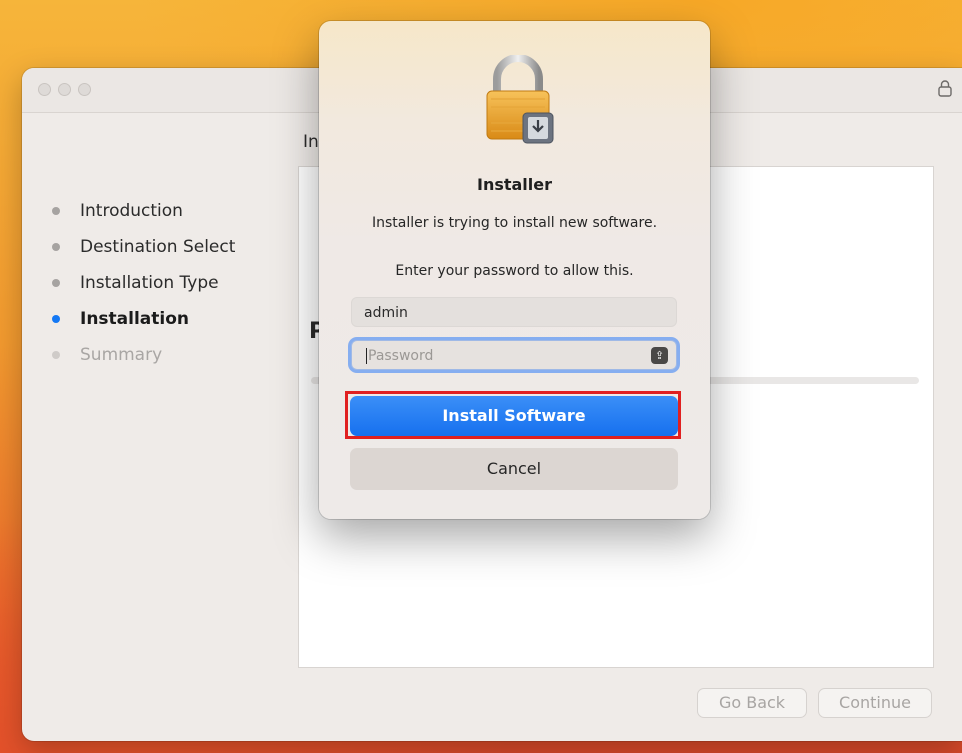 This screenshot has width=962, height=753. Describe the element at coordinates (135, 319) in the screenshot. I see `step-label: Installation` at that location.